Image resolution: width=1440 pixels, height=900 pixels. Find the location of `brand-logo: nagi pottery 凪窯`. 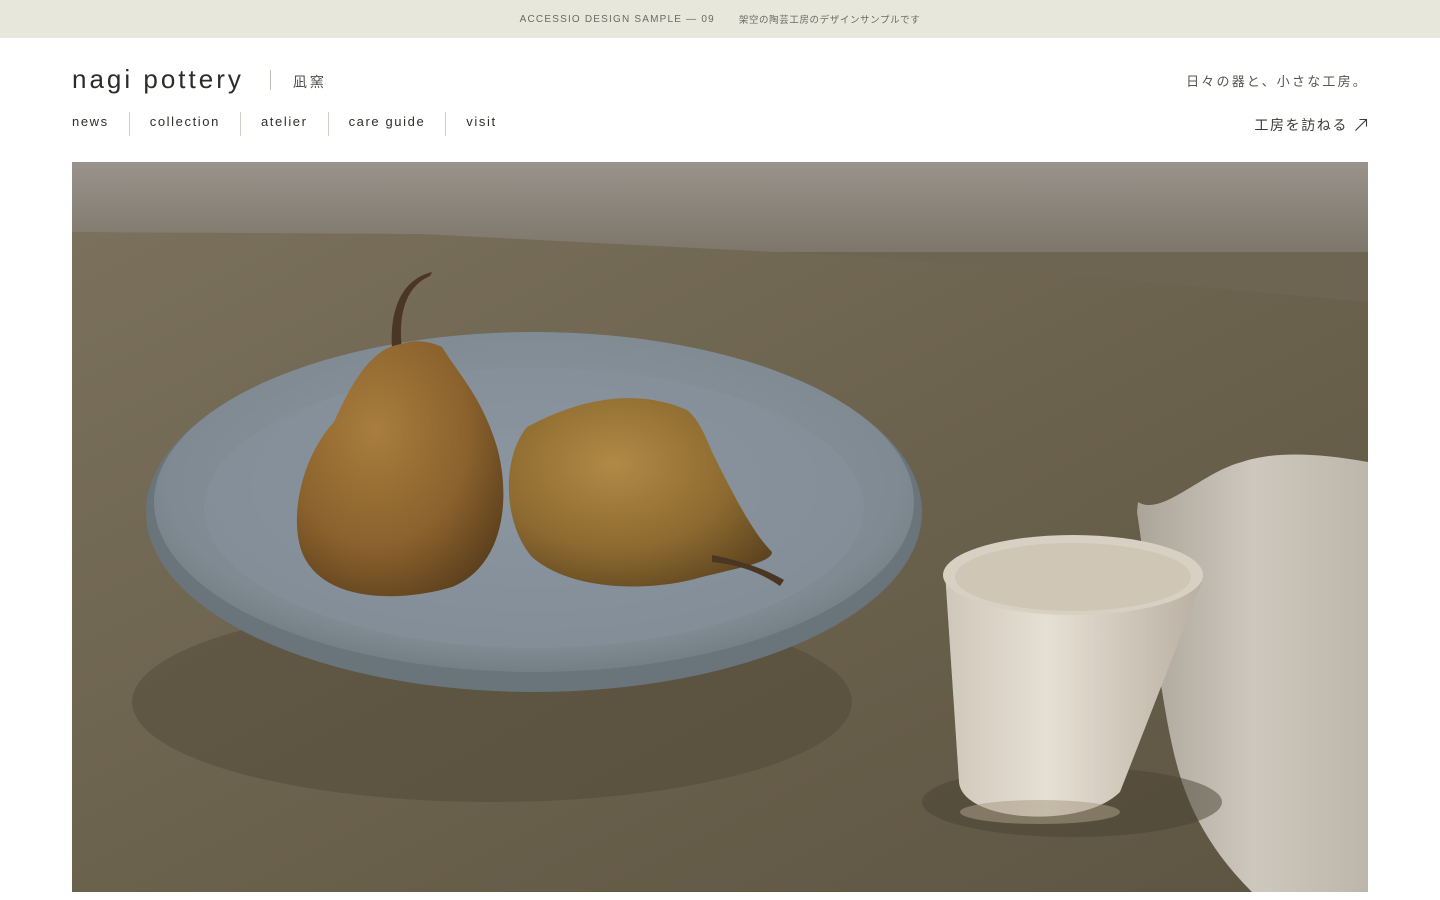

brand-logo: nagi pottery 凪窯 is located at coordinates (199, 79).